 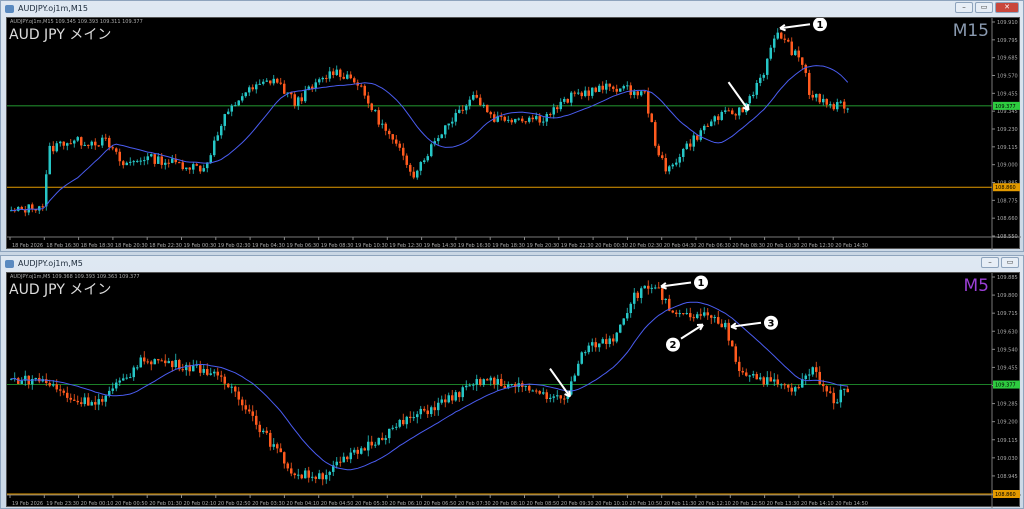 I want to click on time-label: 20 Feb 06:30, so click(x=714, y=246).